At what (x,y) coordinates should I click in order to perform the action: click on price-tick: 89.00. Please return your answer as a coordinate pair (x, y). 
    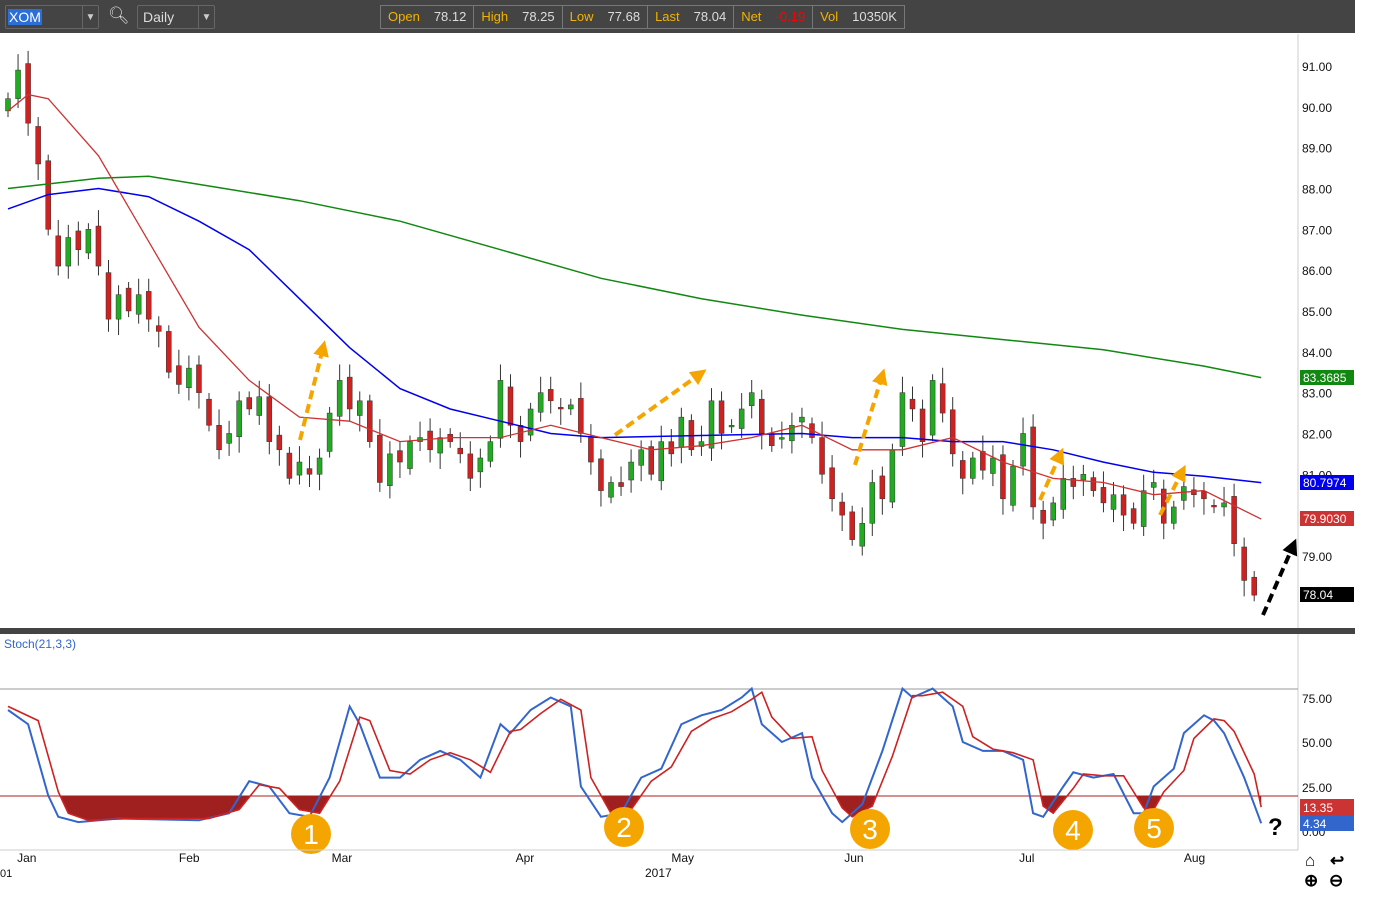
    Looking at the image, I should click on (1317, 149).